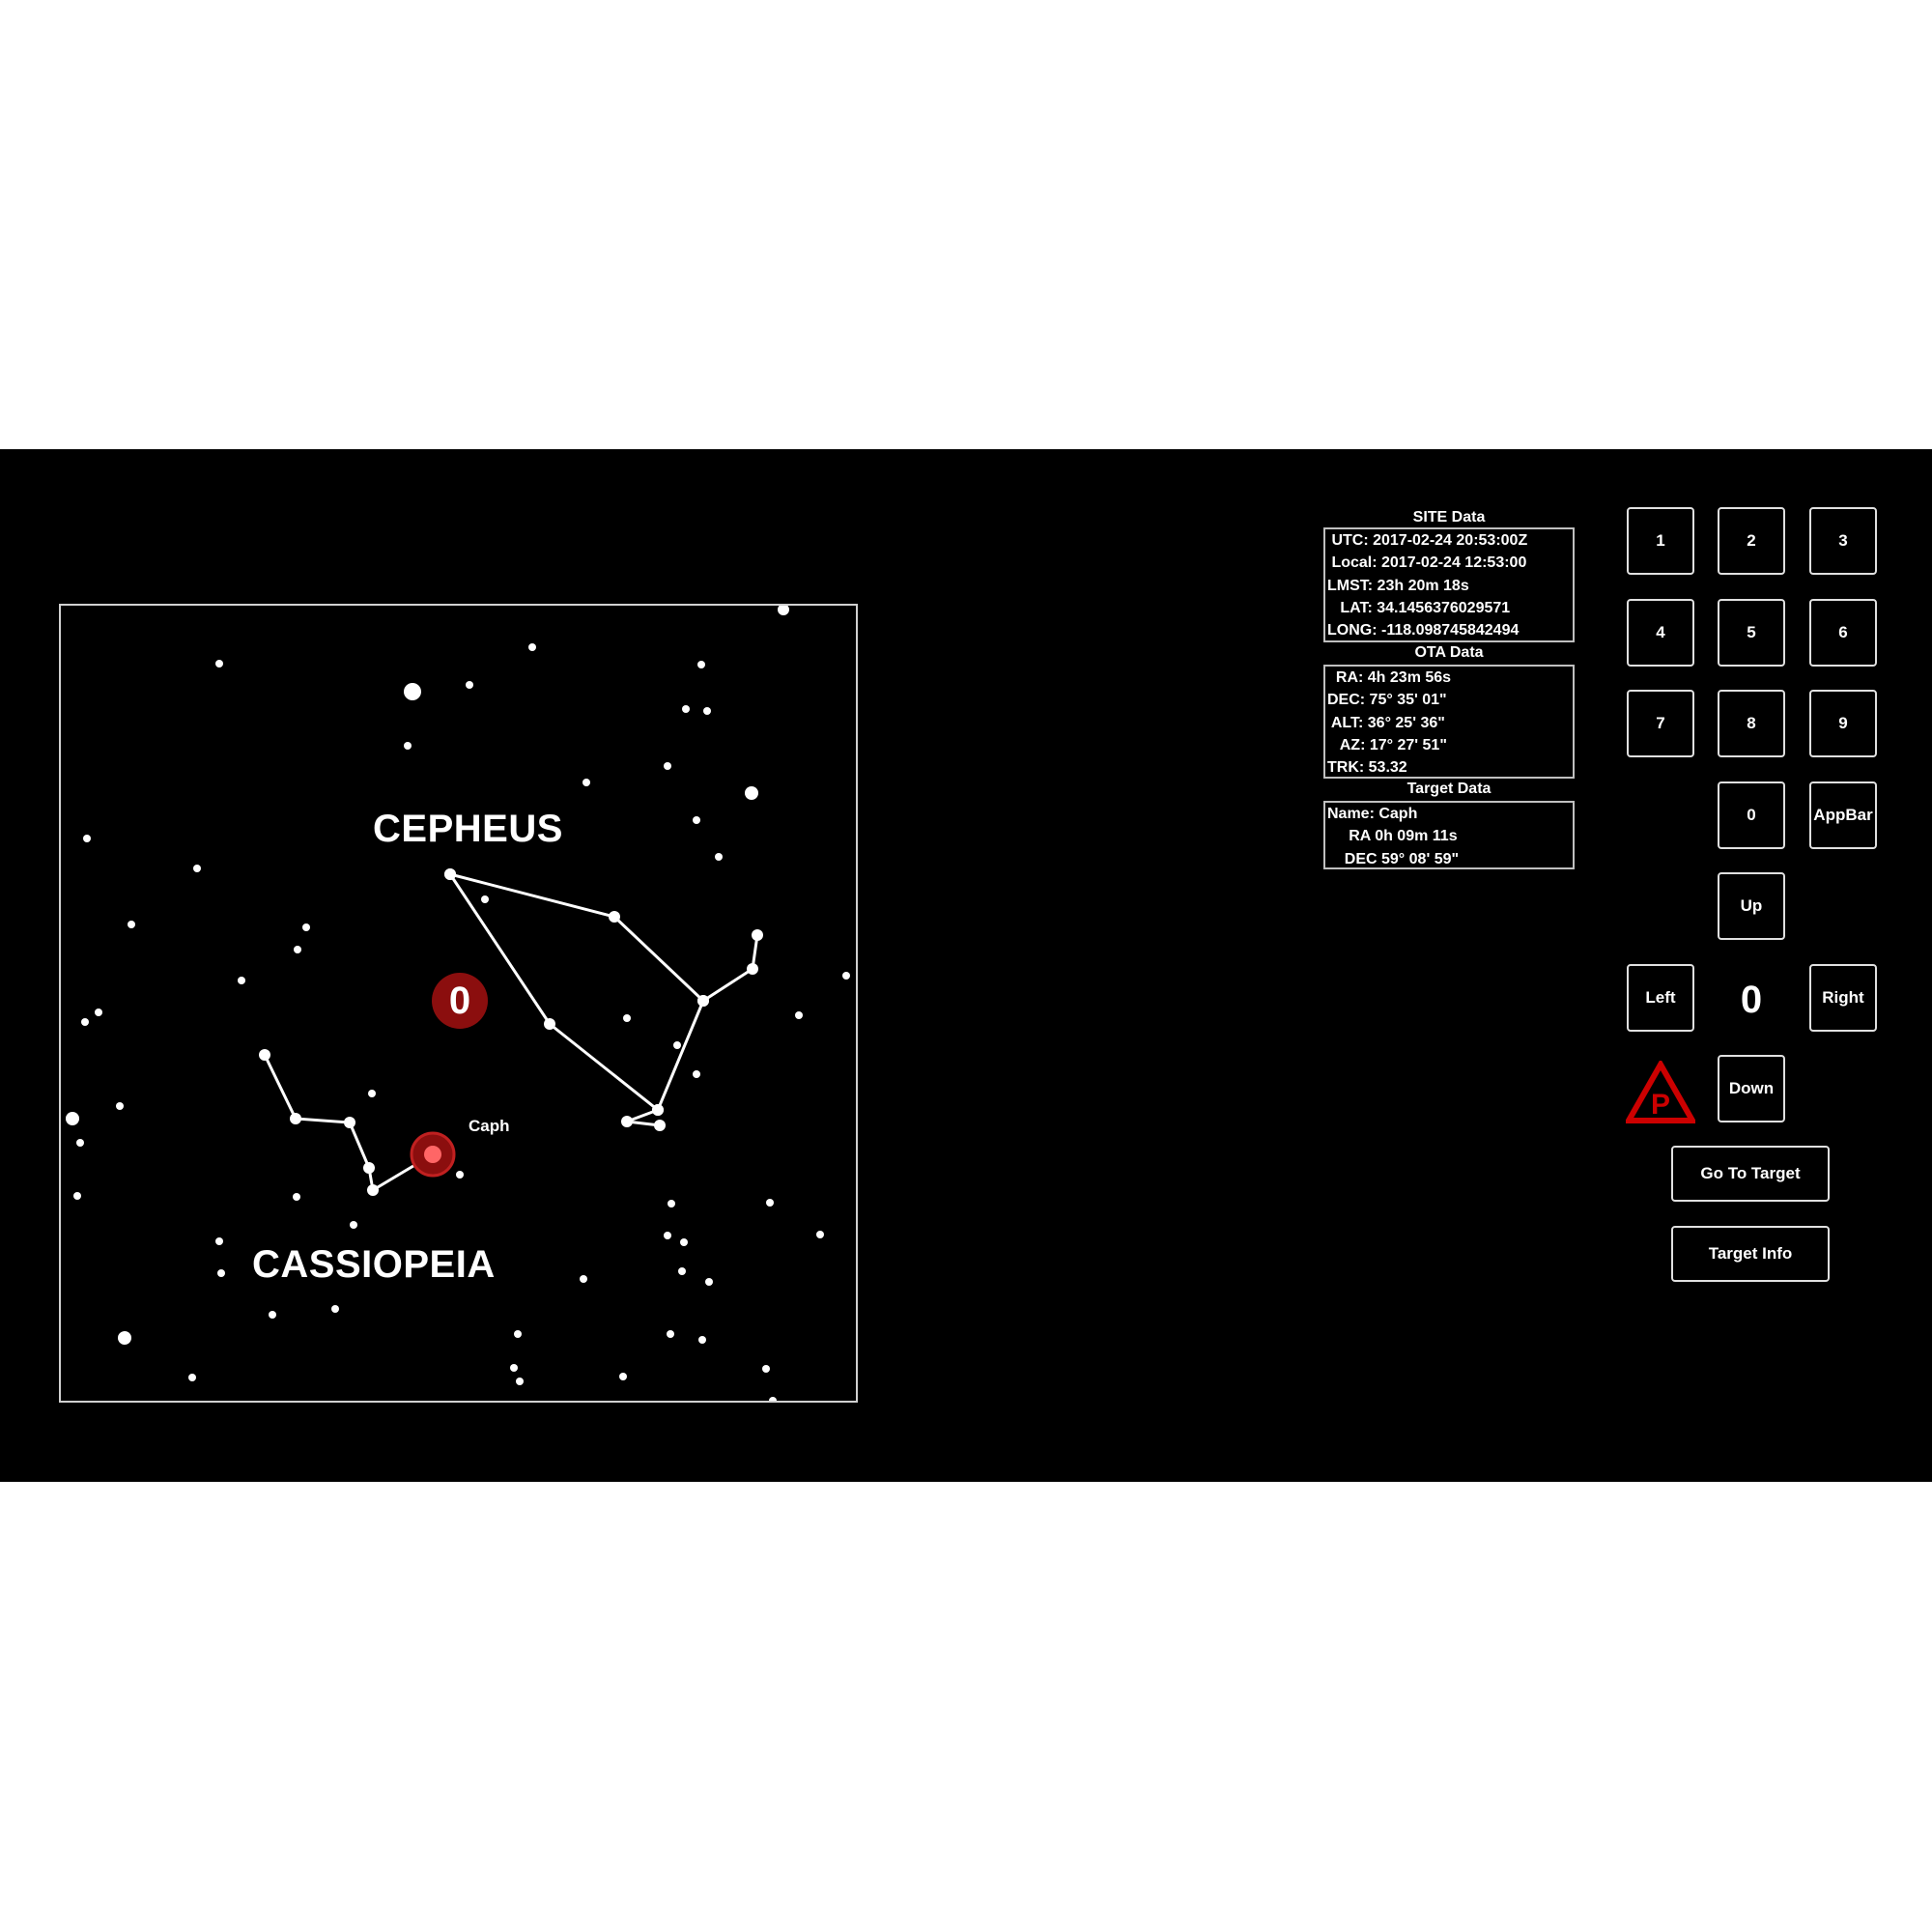  What do you see at coordinates (1393, 858) in the screenshot?
I see `target-dec: DEC 59° 08' 59"` at bounding box center [1393, 858].